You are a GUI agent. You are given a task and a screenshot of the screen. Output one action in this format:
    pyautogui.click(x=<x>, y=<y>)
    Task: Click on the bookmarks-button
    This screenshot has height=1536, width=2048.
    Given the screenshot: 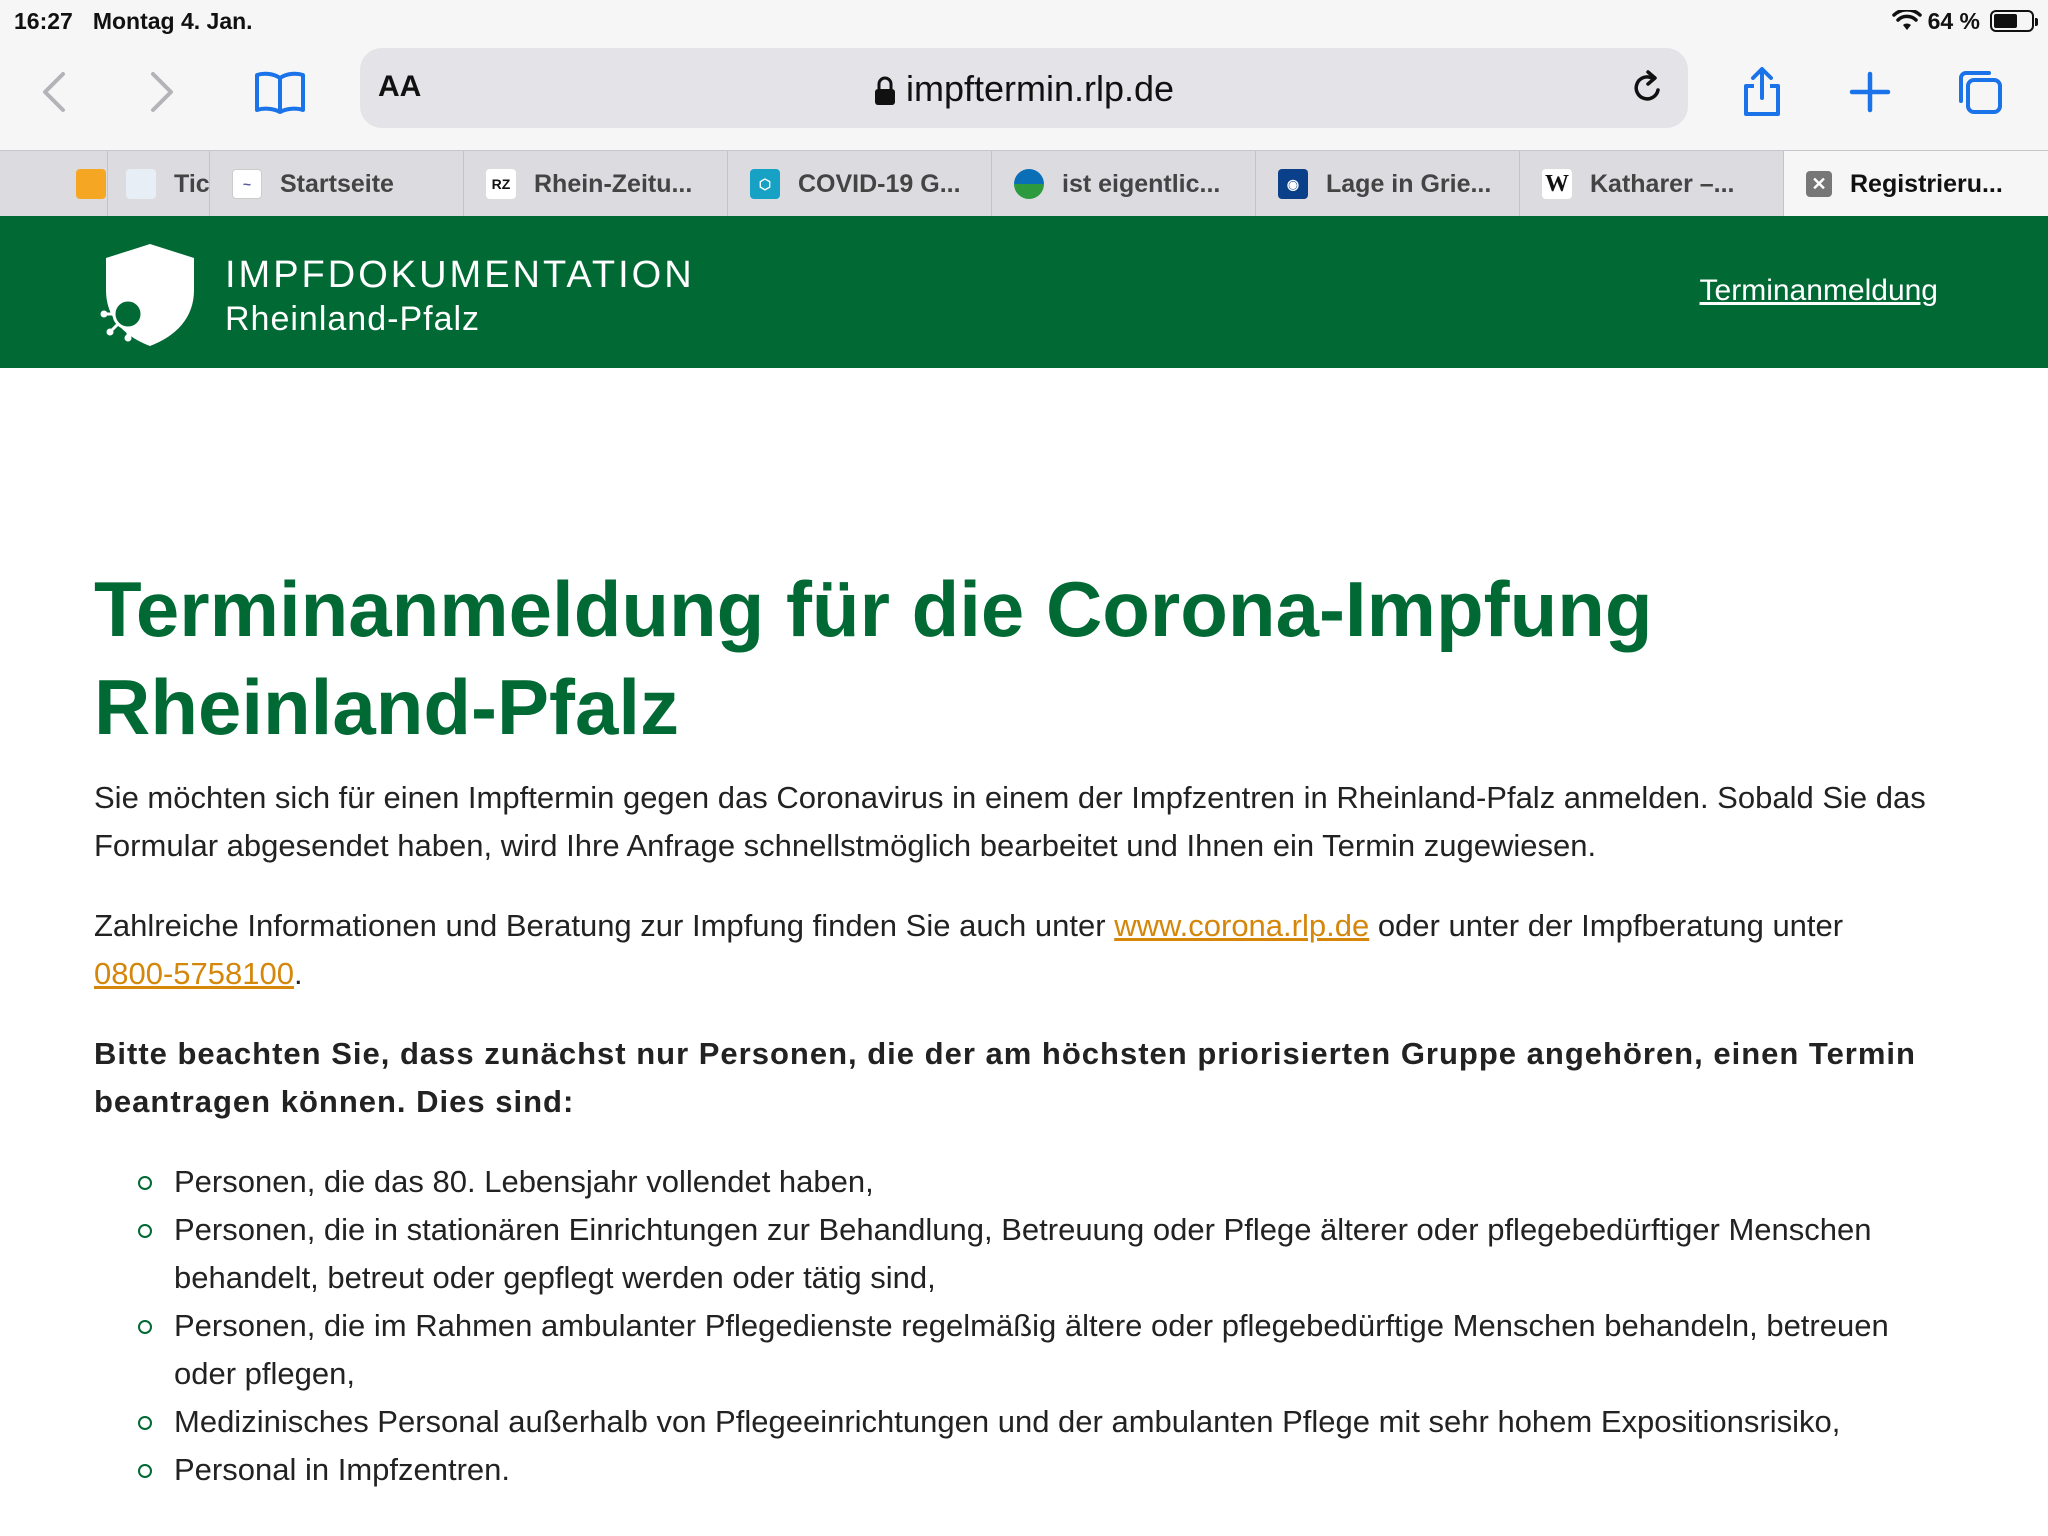 What is the action you would take?
    pyautogui.click(x=280, y=92)
    